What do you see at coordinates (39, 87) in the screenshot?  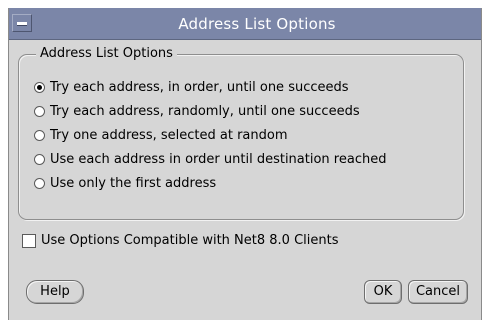 I see `radio-button-selected` at bounding box center [39, 87].